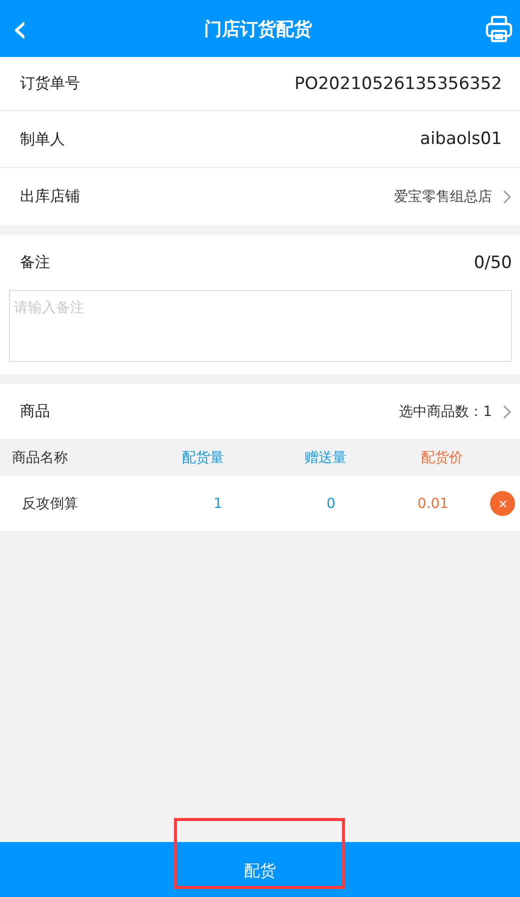  What do you see at coordinates (42, 139) in the screenshot?
I see `field-label: 制单人` at bounding box center [42, 139].